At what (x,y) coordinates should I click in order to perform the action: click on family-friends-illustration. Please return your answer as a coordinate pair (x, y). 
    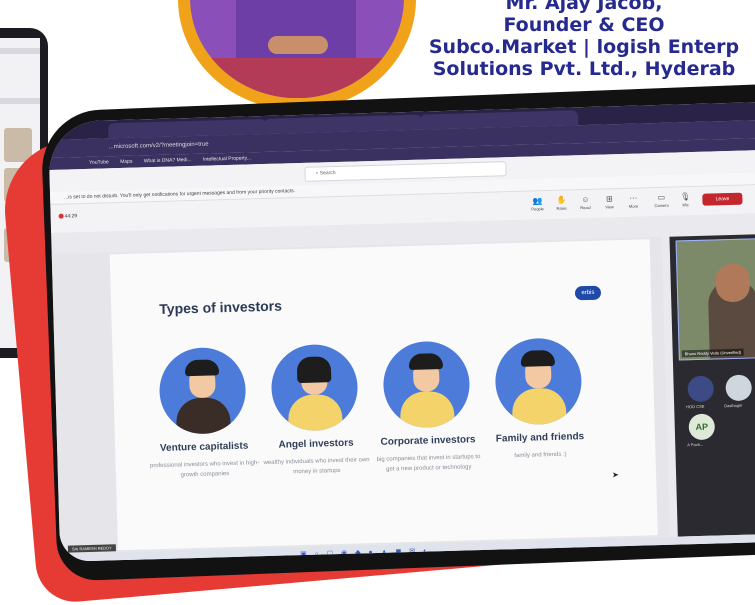
    Looking at the image, I should click on (538, 381).